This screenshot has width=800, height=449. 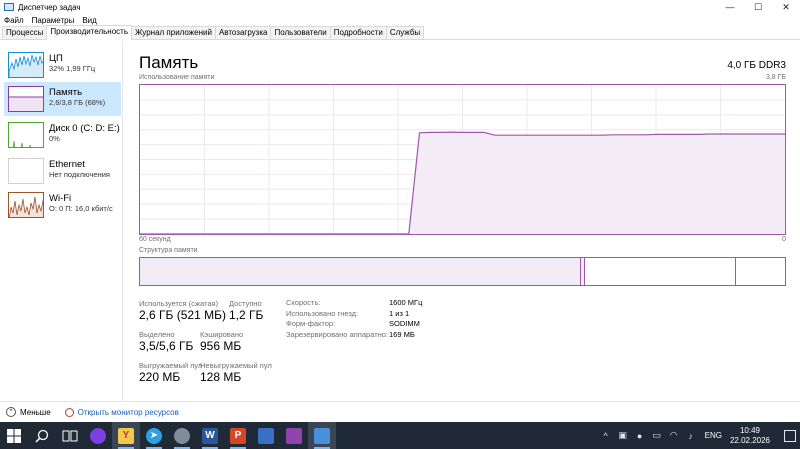 I want to click on stat-label: Выгружаемый пул, so click(x=171, y=365).